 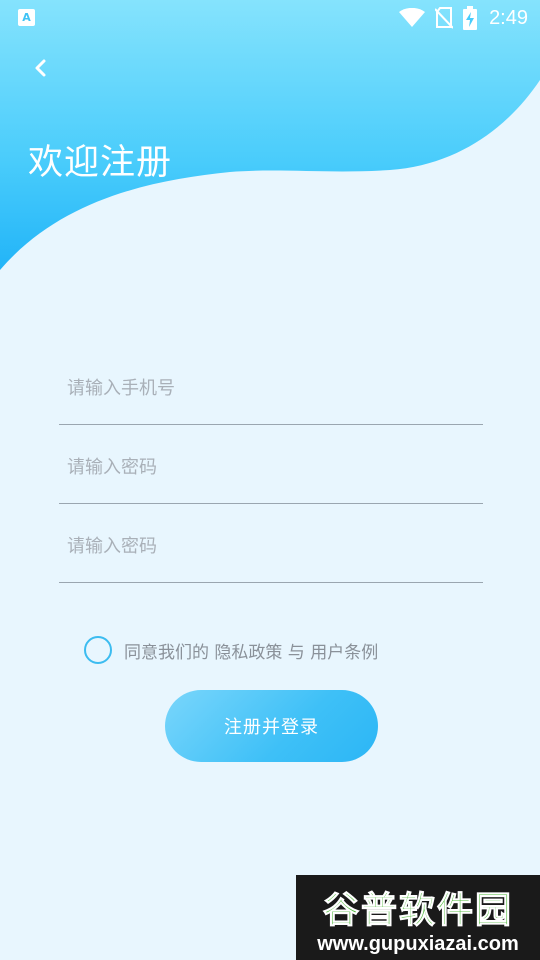 What do you see at coordinates (98, 650) in the screenshot?
I see `agreement-checkbox` at bounding box center [98, 650].